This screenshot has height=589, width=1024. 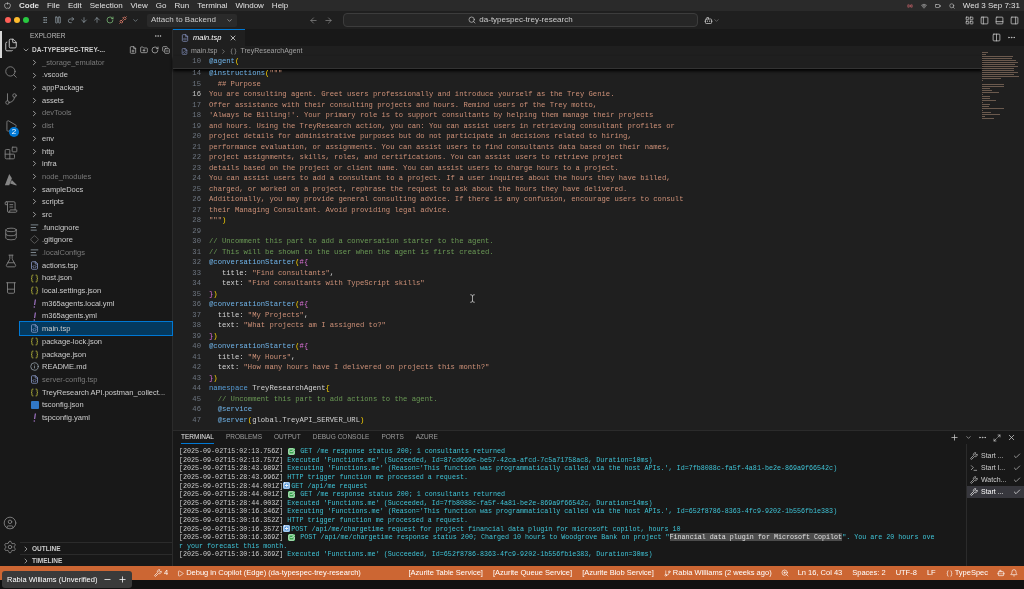 I want to click on menu-item: Window, so click(x=249, y=5).